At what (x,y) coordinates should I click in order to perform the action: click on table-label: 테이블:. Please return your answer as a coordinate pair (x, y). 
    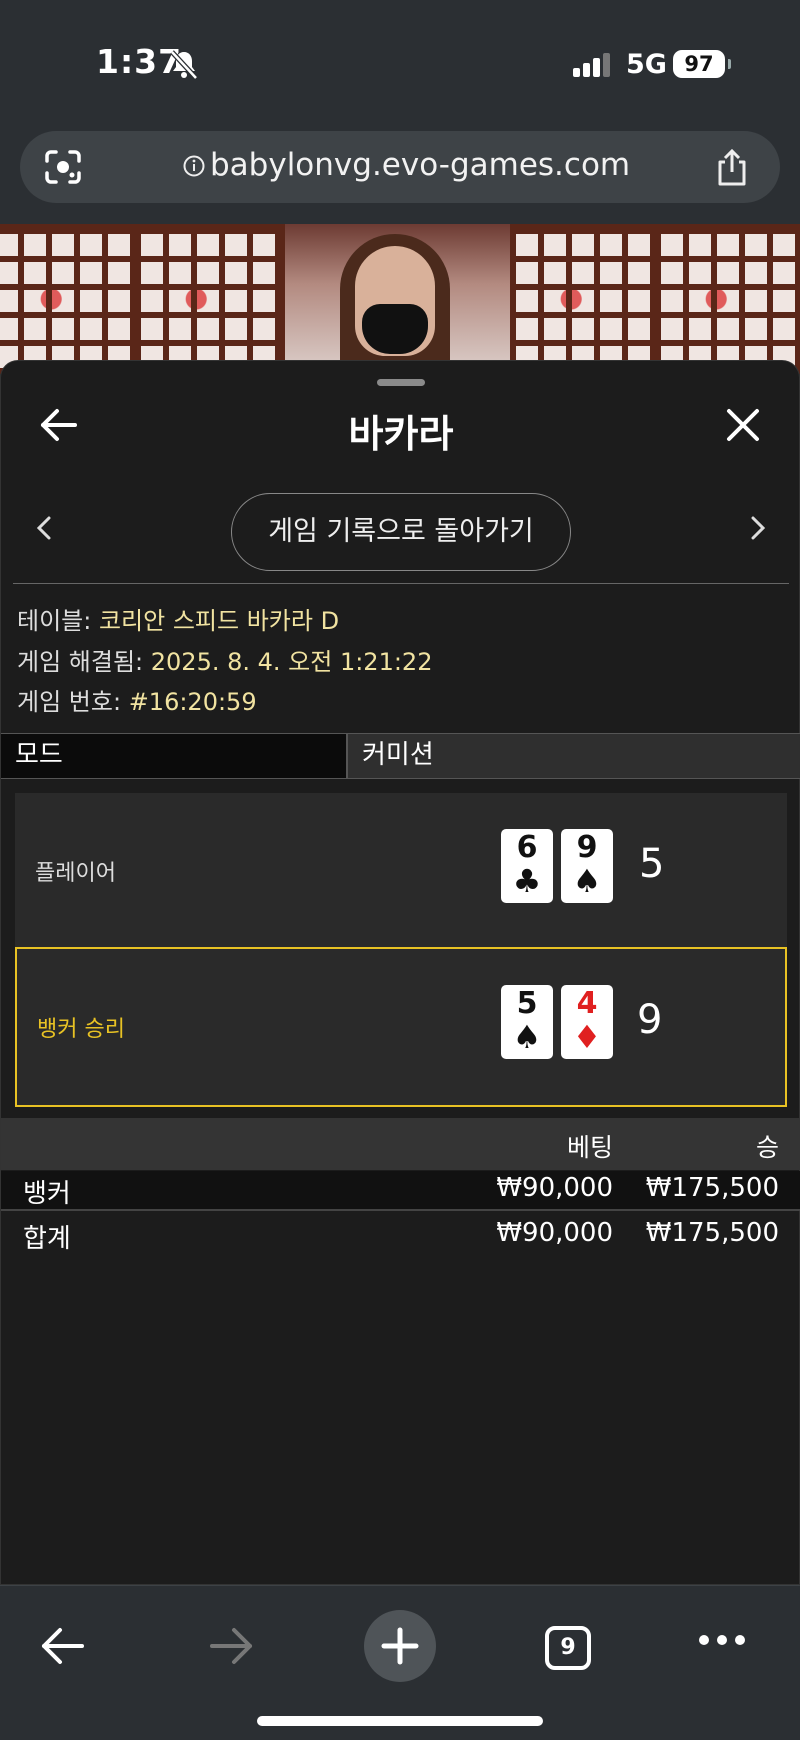
    Looking at the image, I should click on (54, 621).